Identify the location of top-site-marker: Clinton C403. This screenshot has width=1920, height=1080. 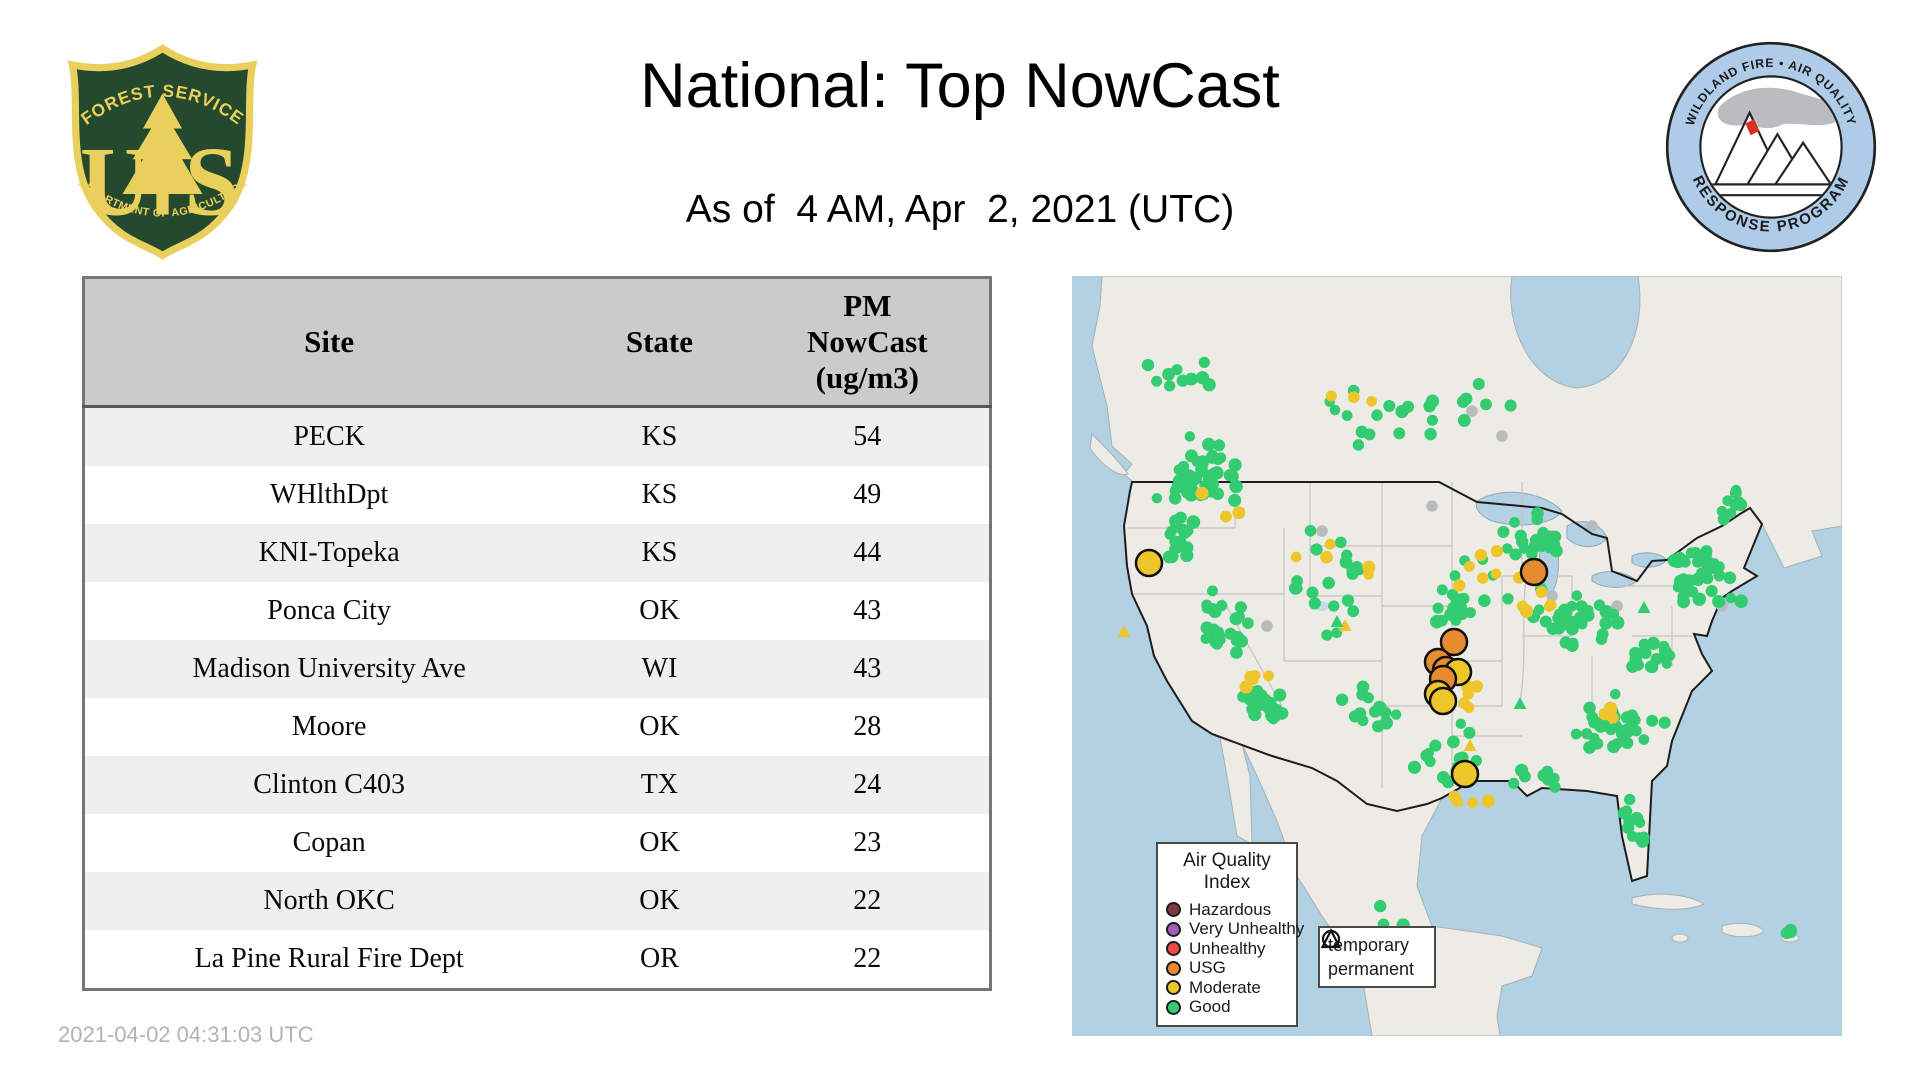
(1465, 774).